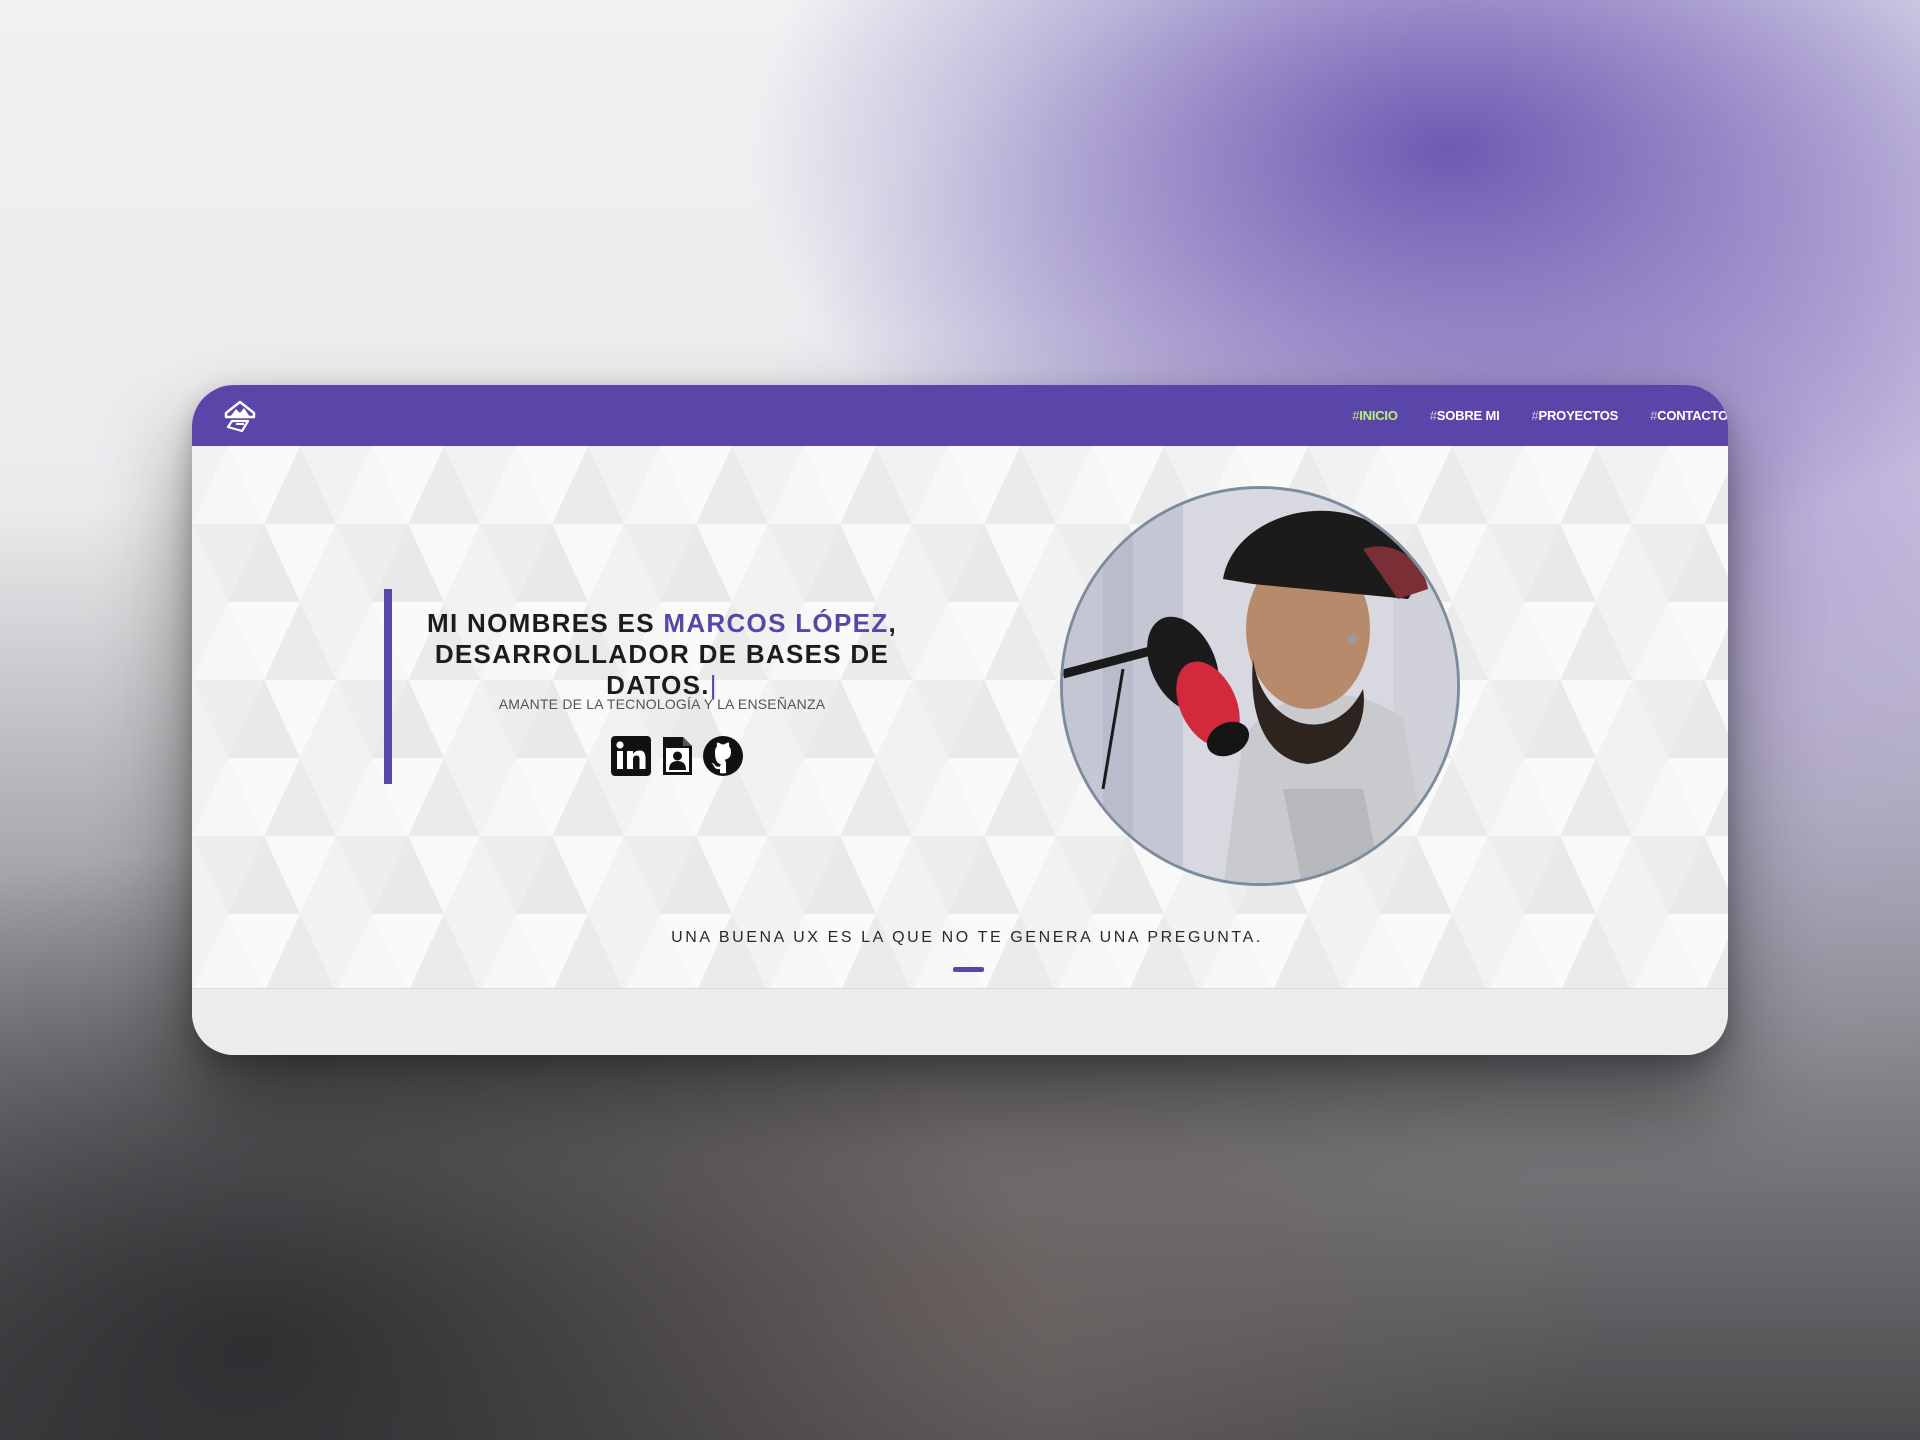  I want to click on mountain-house-logo-icon, so click(240, 416).